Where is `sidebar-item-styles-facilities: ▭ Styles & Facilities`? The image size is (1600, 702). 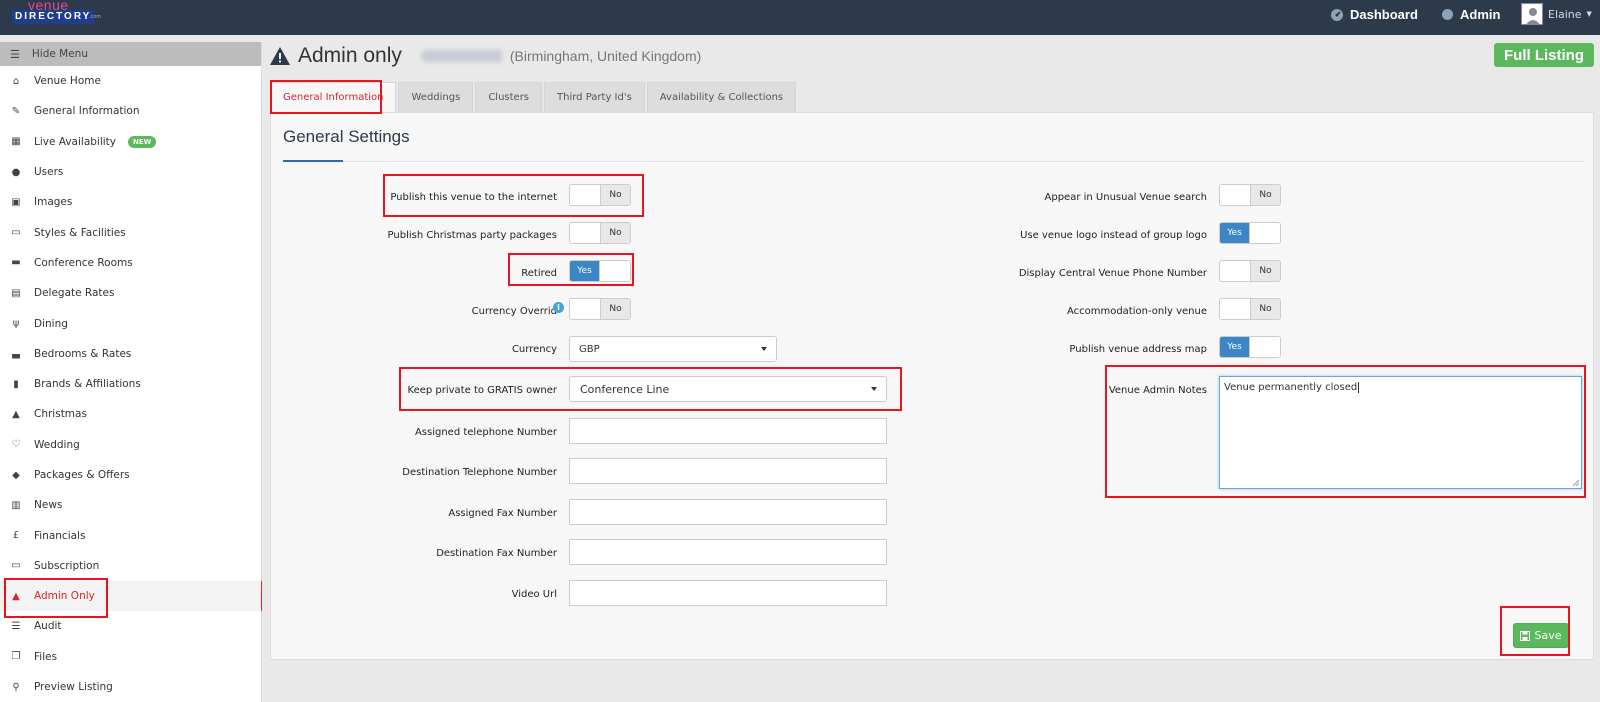
sidebar-item-styles-facilities: ▭ Styles & Facilities is located at coordinates (130, 232).